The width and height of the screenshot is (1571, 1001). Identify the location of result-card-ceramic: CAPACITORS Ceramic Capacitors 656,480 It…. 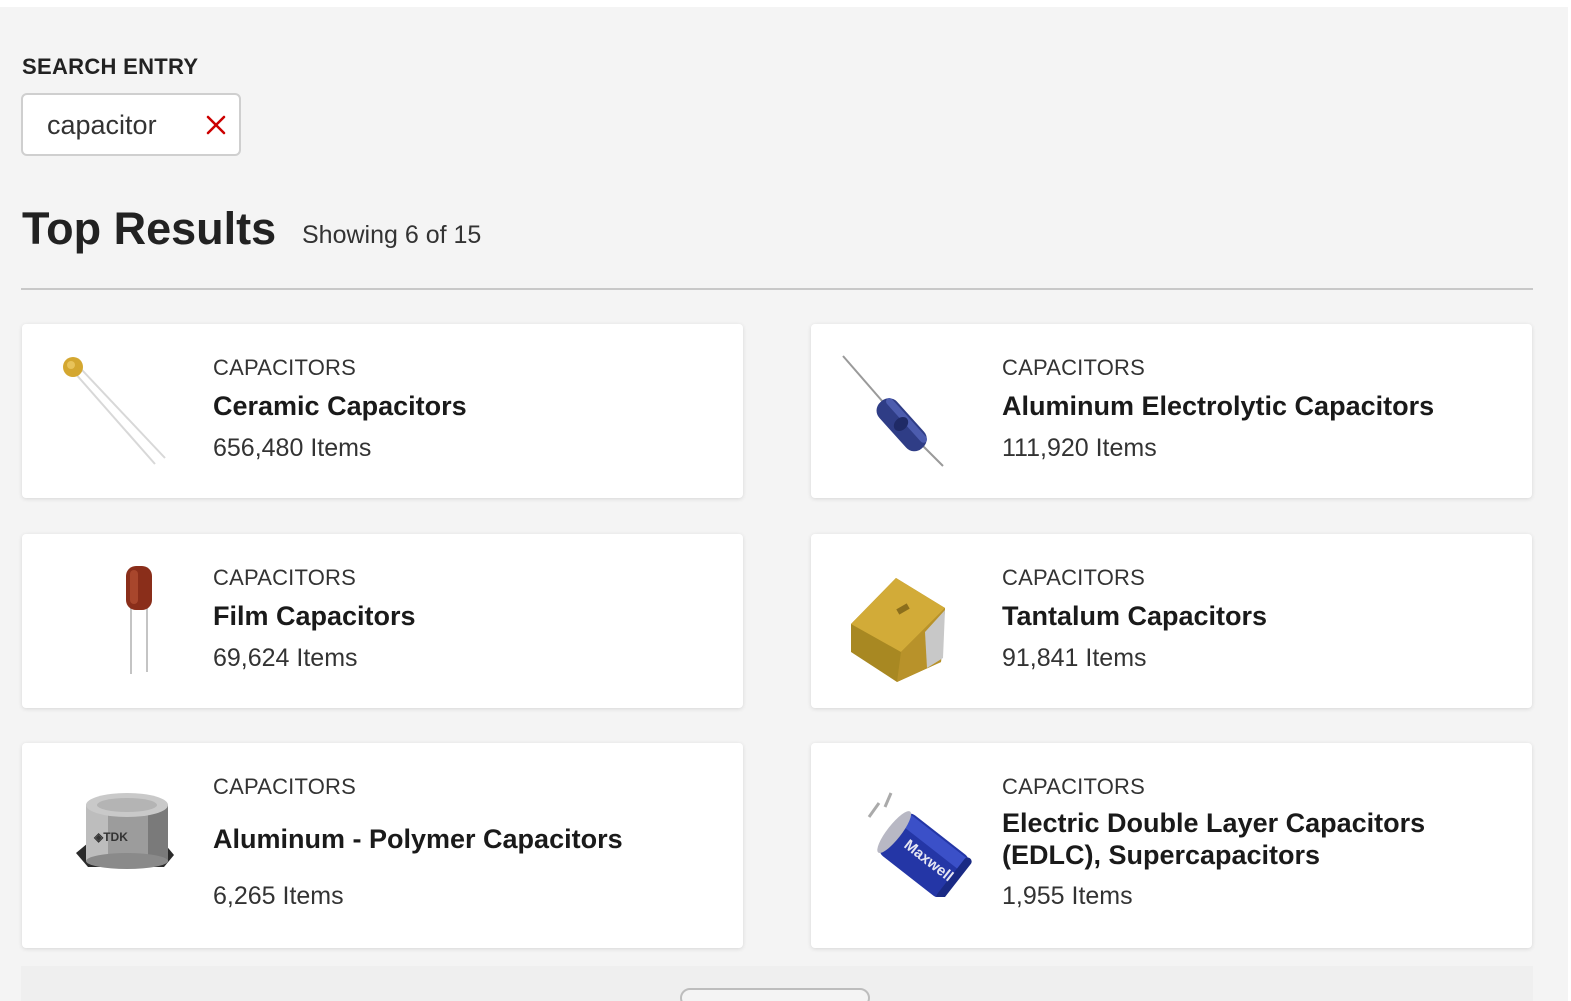
(382, 411).